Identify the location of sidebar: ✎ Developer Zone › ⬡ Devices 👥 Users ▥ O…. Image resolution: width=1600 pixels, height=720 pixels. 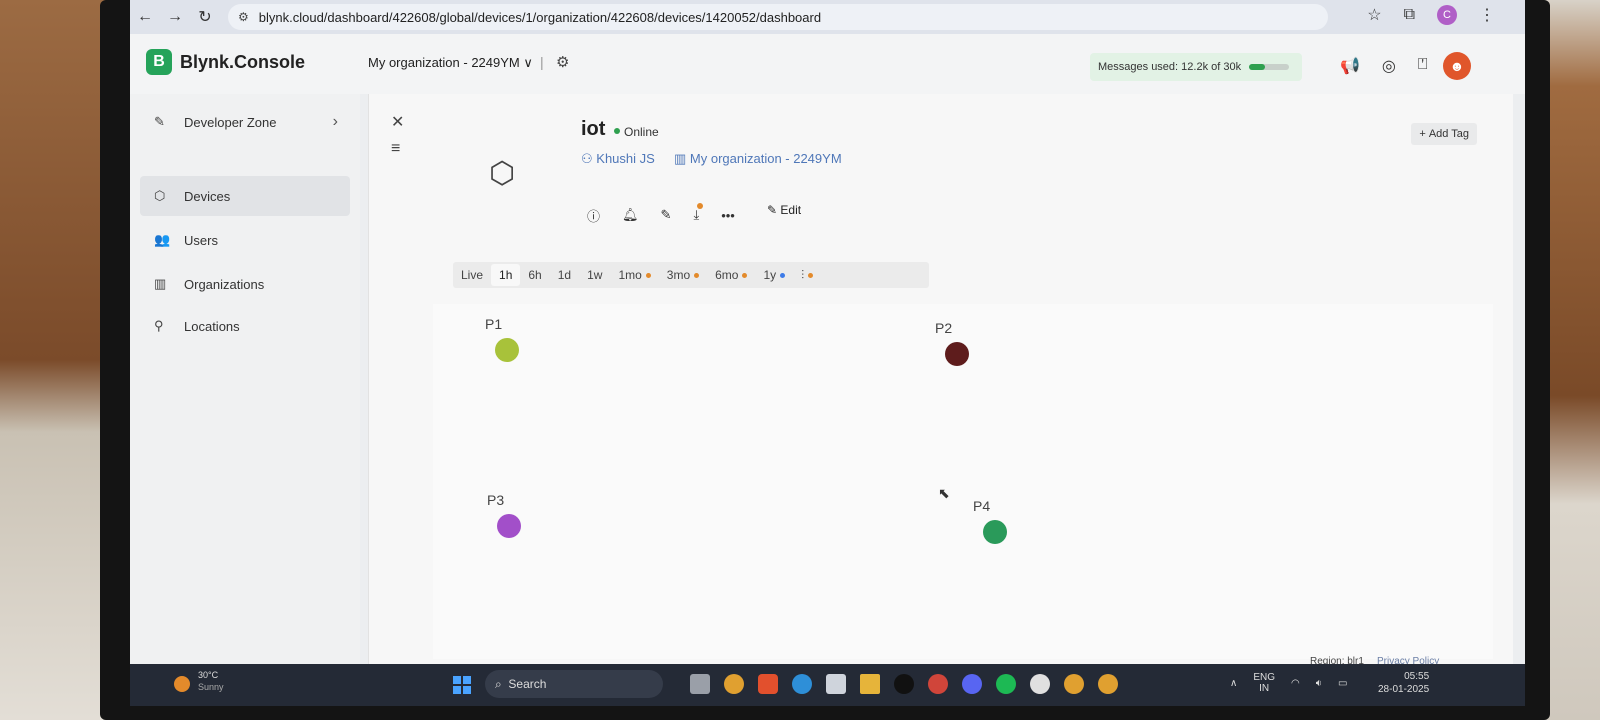
(245, 379).